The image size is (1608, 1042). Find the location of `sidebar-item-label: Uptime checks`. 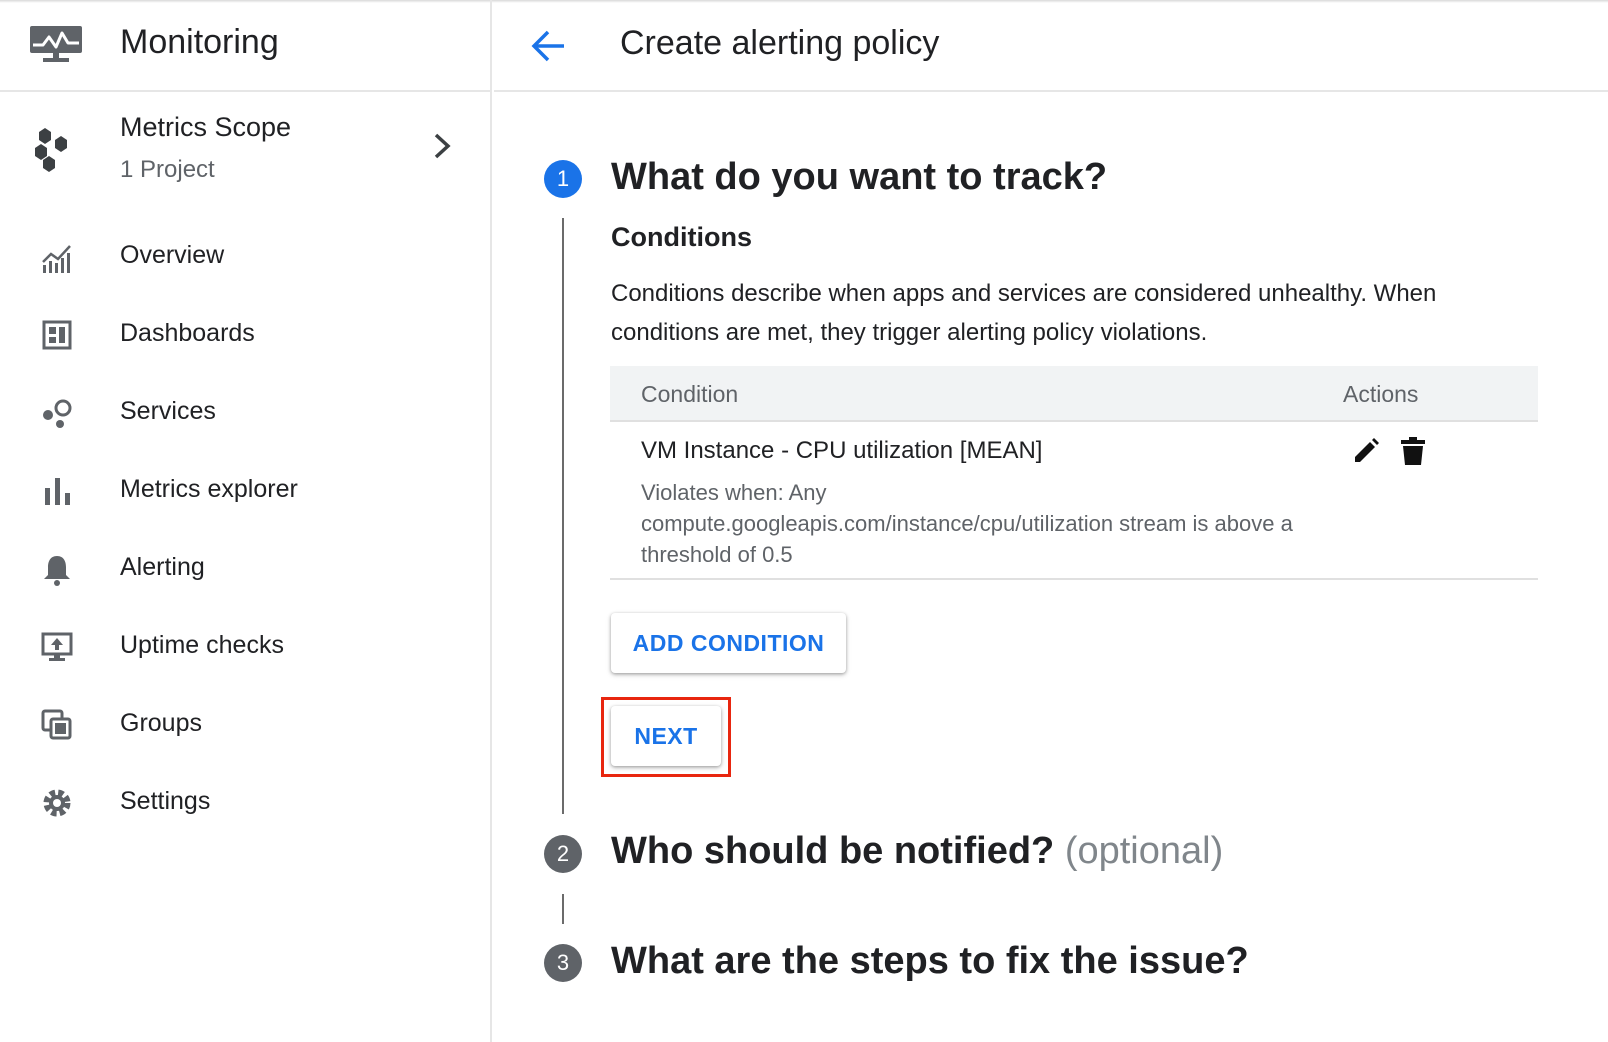

sidebar-item-label: Uptime checks is located at coordinates (202, 645).